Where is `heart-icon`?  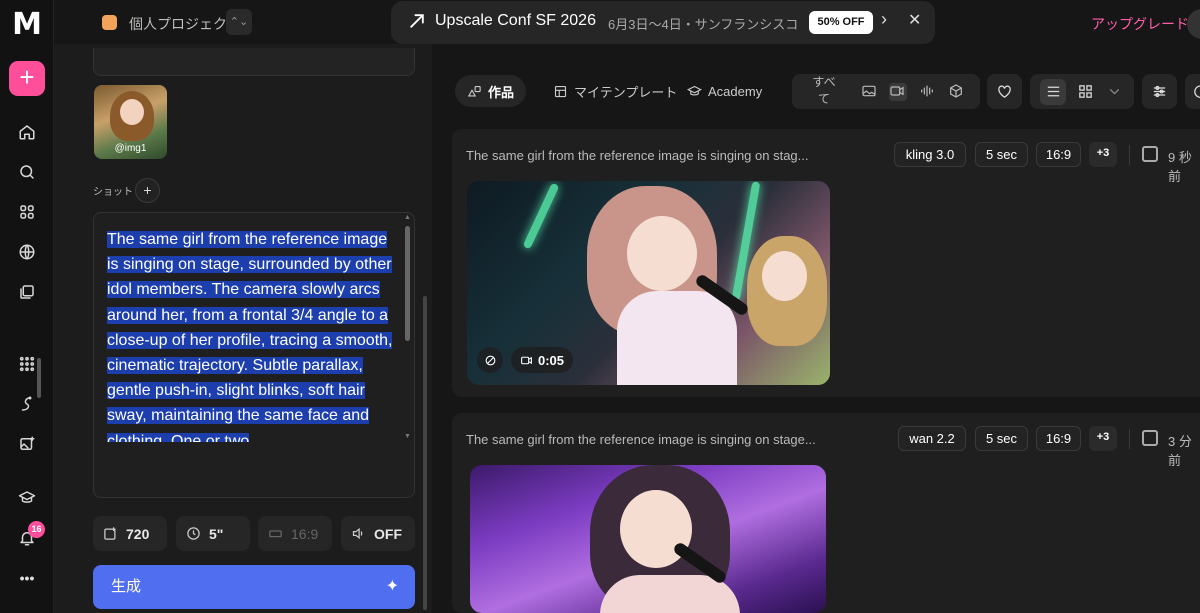
heart-icon is located at coordinates (1004, 91).